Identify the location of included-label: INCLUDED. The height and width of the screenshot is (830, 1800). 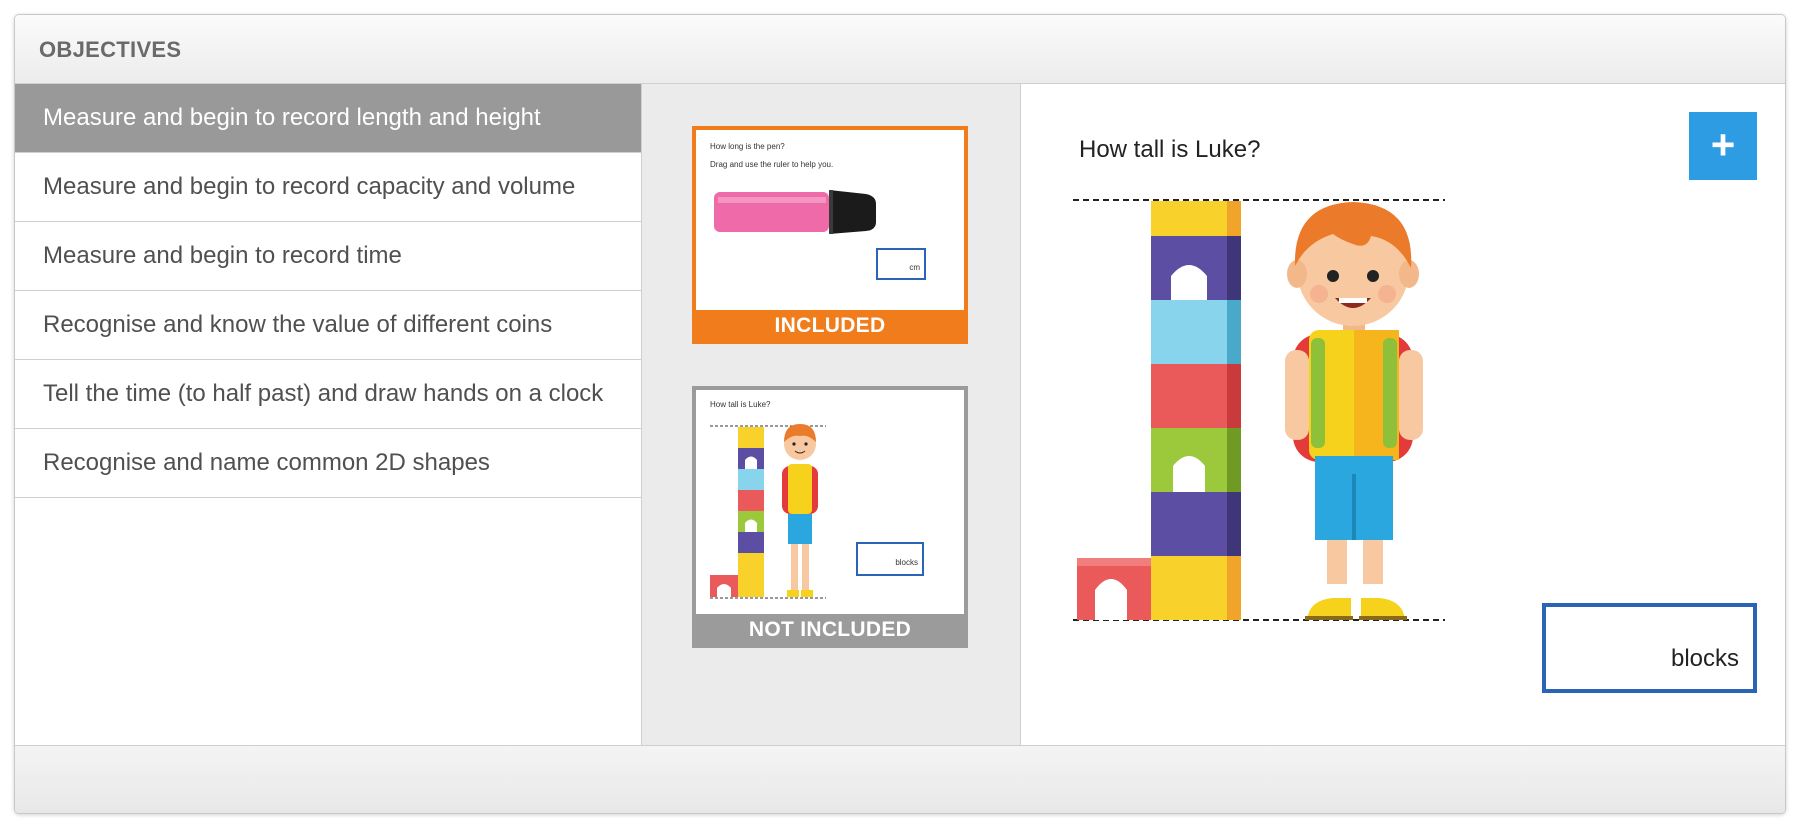
(830, 325).